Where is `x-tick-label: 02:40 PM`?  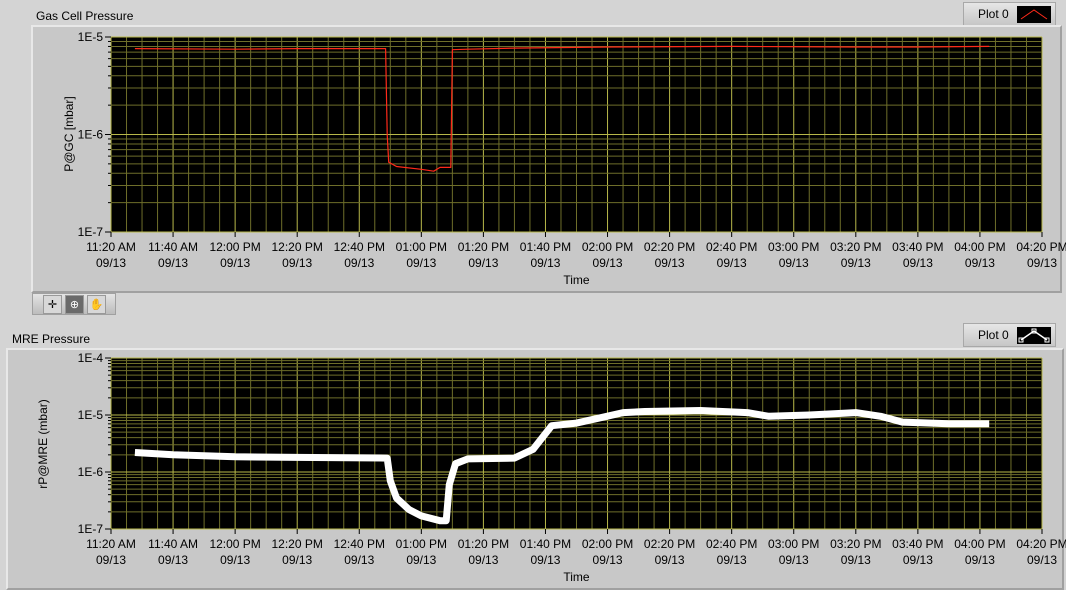 x-tick-label: 02:40 PM is located at coordinates (731, 544).